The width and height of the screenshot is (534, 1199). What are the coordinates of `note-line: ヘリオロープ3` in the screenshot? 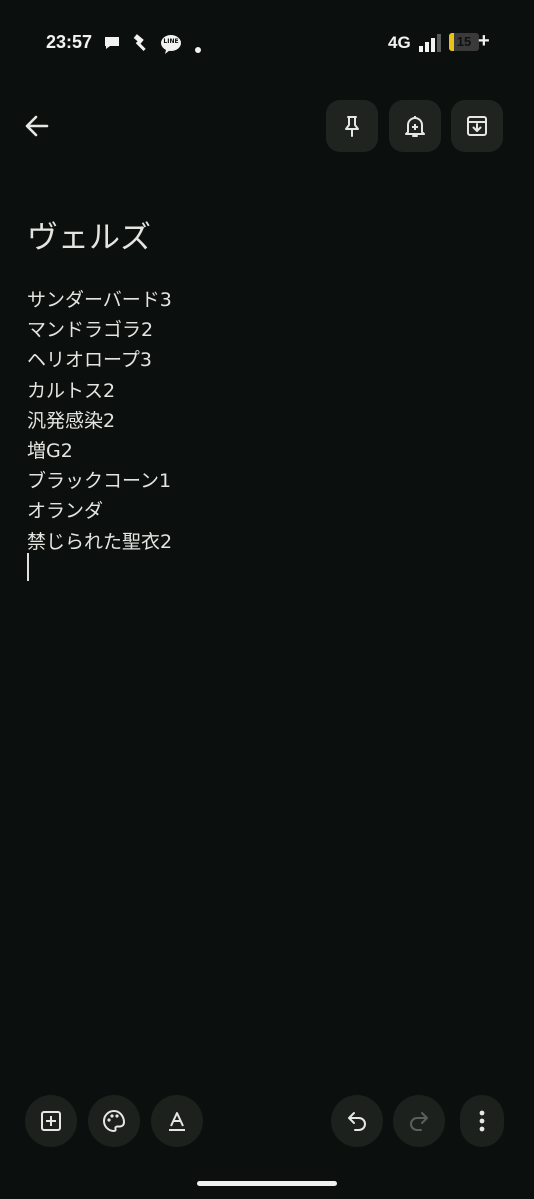 It's located at (89, 360).